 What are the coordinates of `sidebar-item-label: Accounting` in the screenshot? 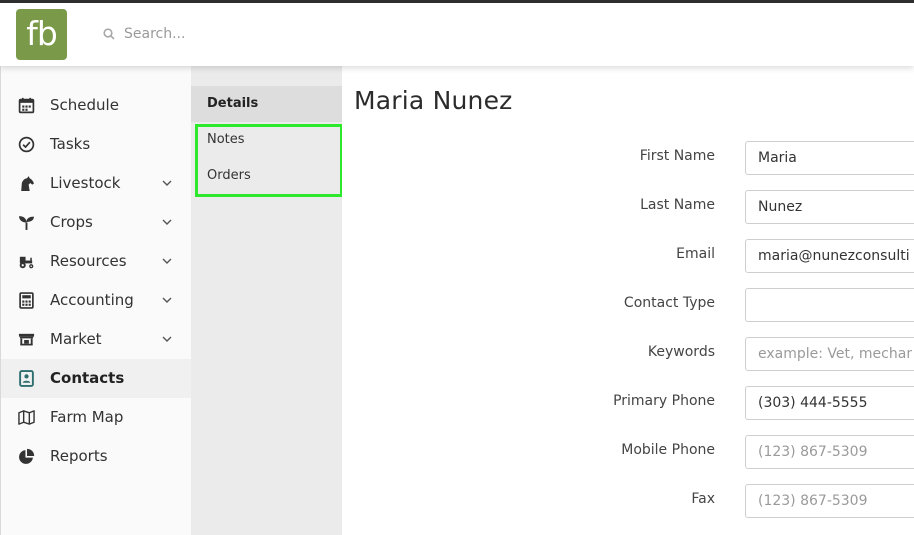 It's located at (92, 300).